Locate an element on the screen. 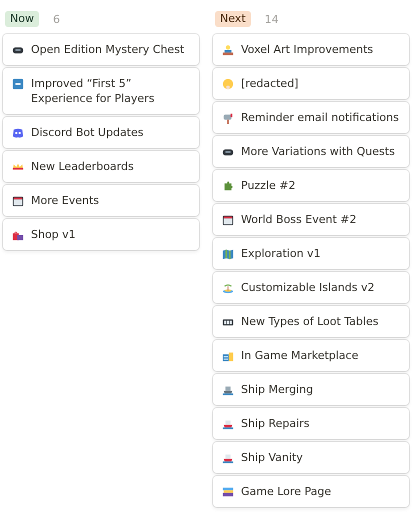 The width and height of the screenshot is (417, 518). puzzle-piece-icon is located at coordinates (228, 186).